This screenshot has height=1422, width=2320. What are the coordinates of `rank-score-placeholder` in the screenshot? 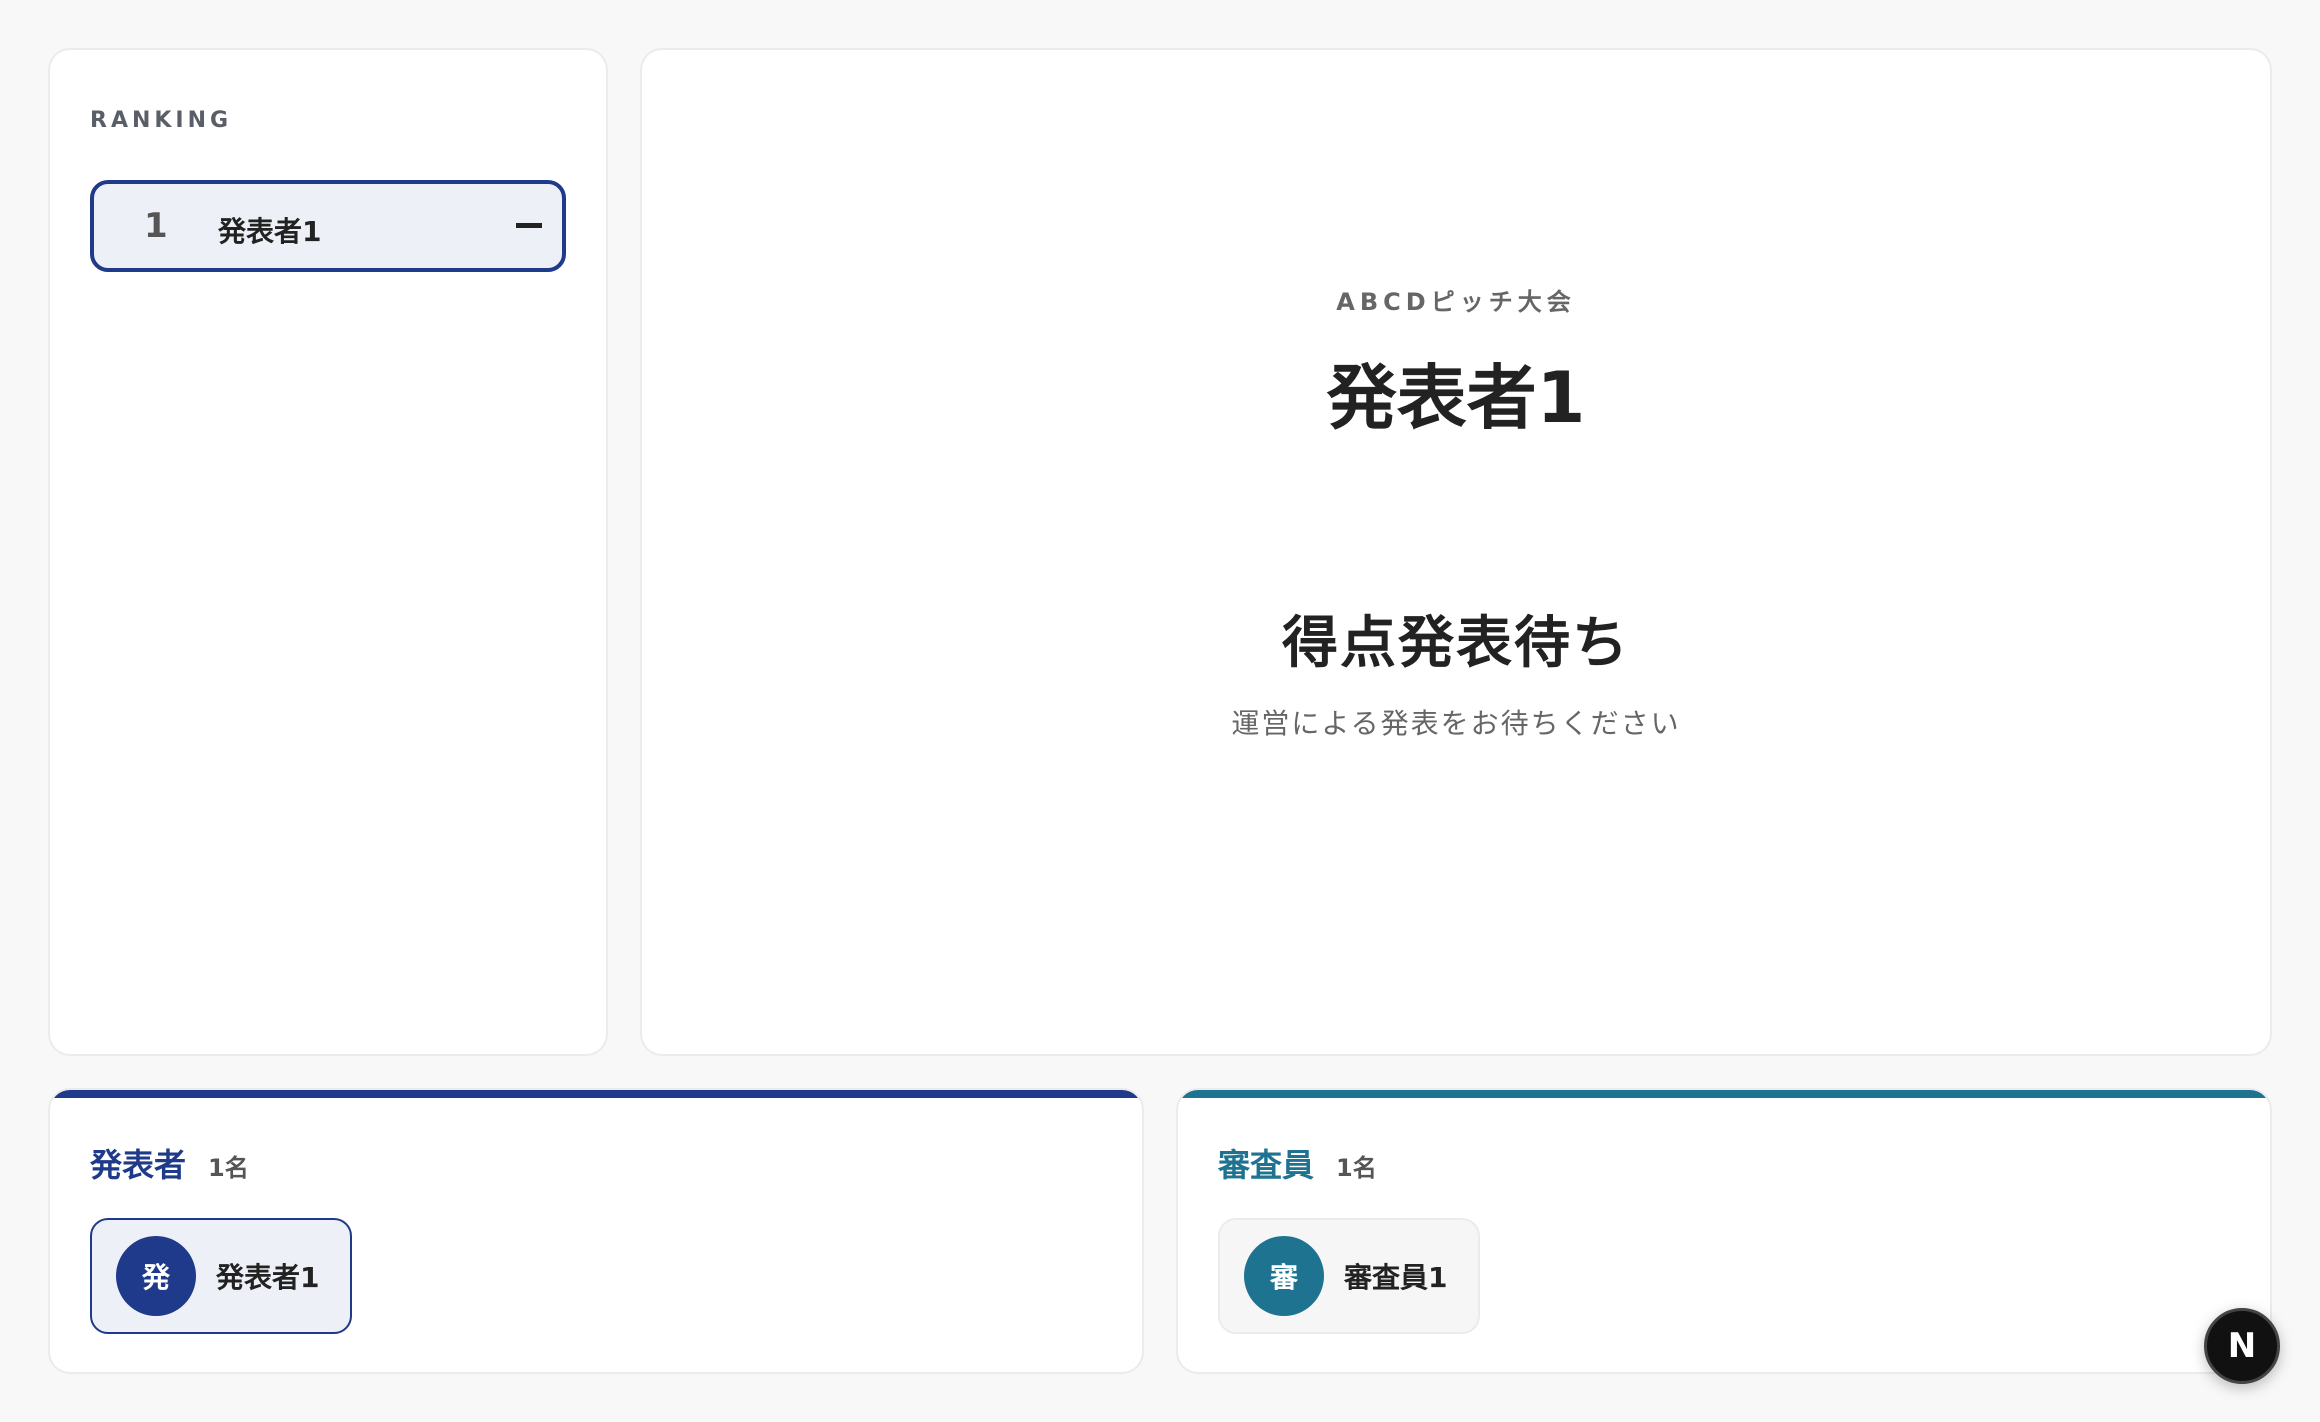 It's located at (529, 225).